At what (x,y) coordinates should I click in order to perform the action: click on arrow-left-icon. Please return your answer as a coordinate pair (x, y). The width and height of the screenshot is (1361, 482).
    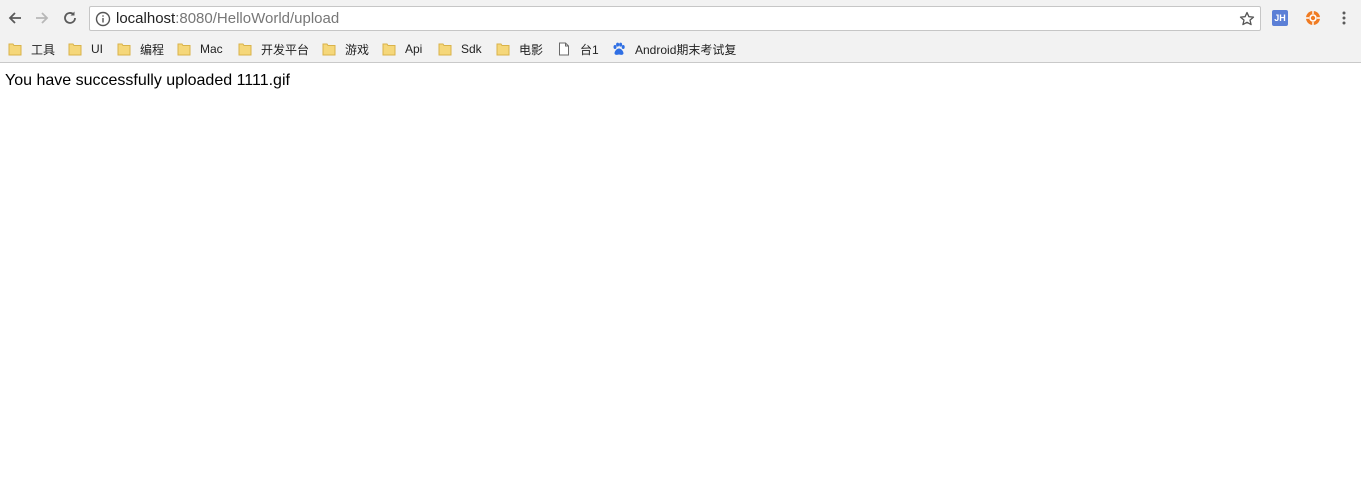
    Looking at the image, I should click on (14, 18).